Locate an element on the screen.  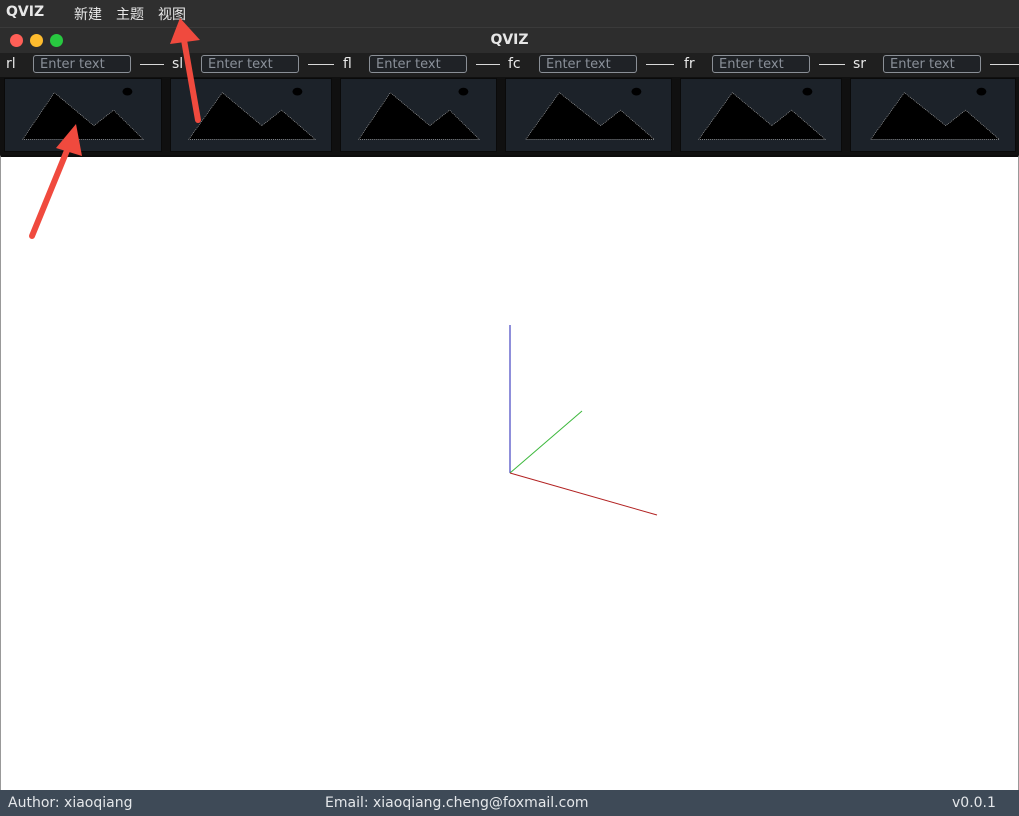
camera-image-sr is located at coordinates (933, 115).